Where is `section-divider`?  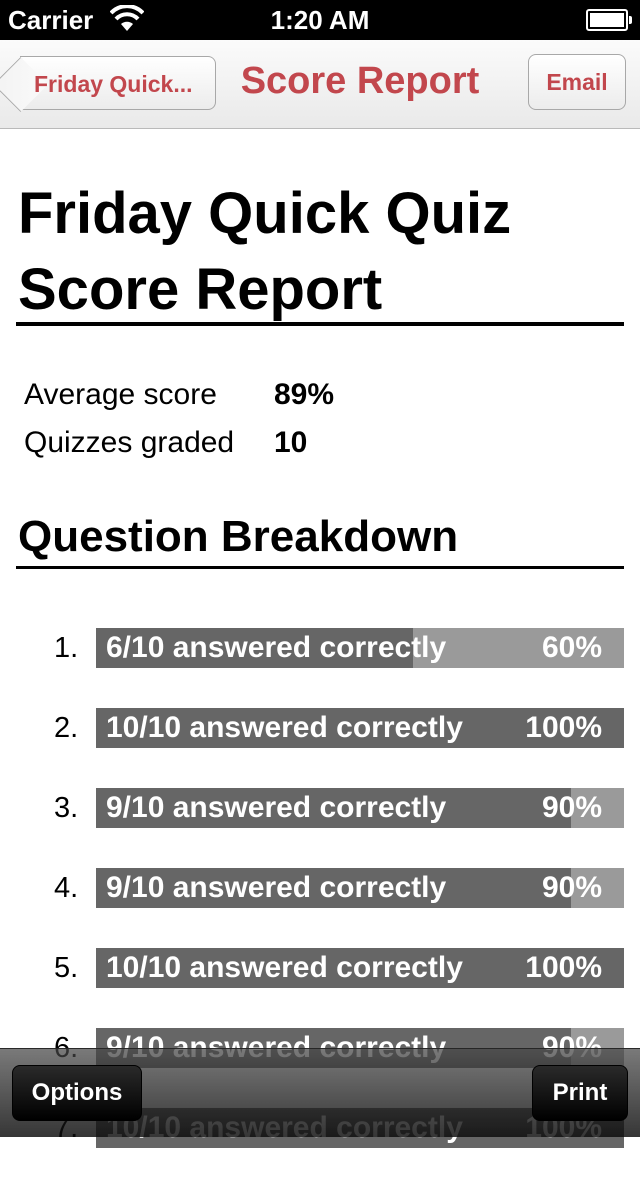
section-divider is located at coordinates (320, 567).